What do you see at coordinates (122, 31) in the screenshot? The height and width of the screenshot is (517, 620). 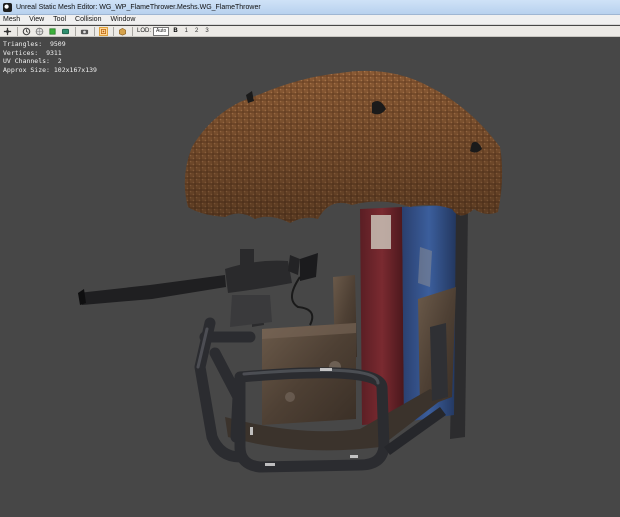 I see `box-icon` at bounding box center [122, 31].